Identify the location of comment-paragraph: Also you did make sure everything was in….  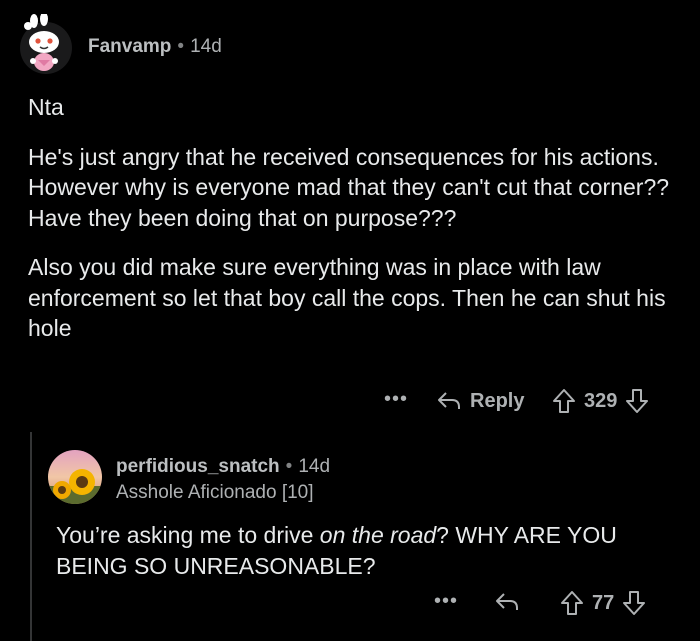
(347, 297).